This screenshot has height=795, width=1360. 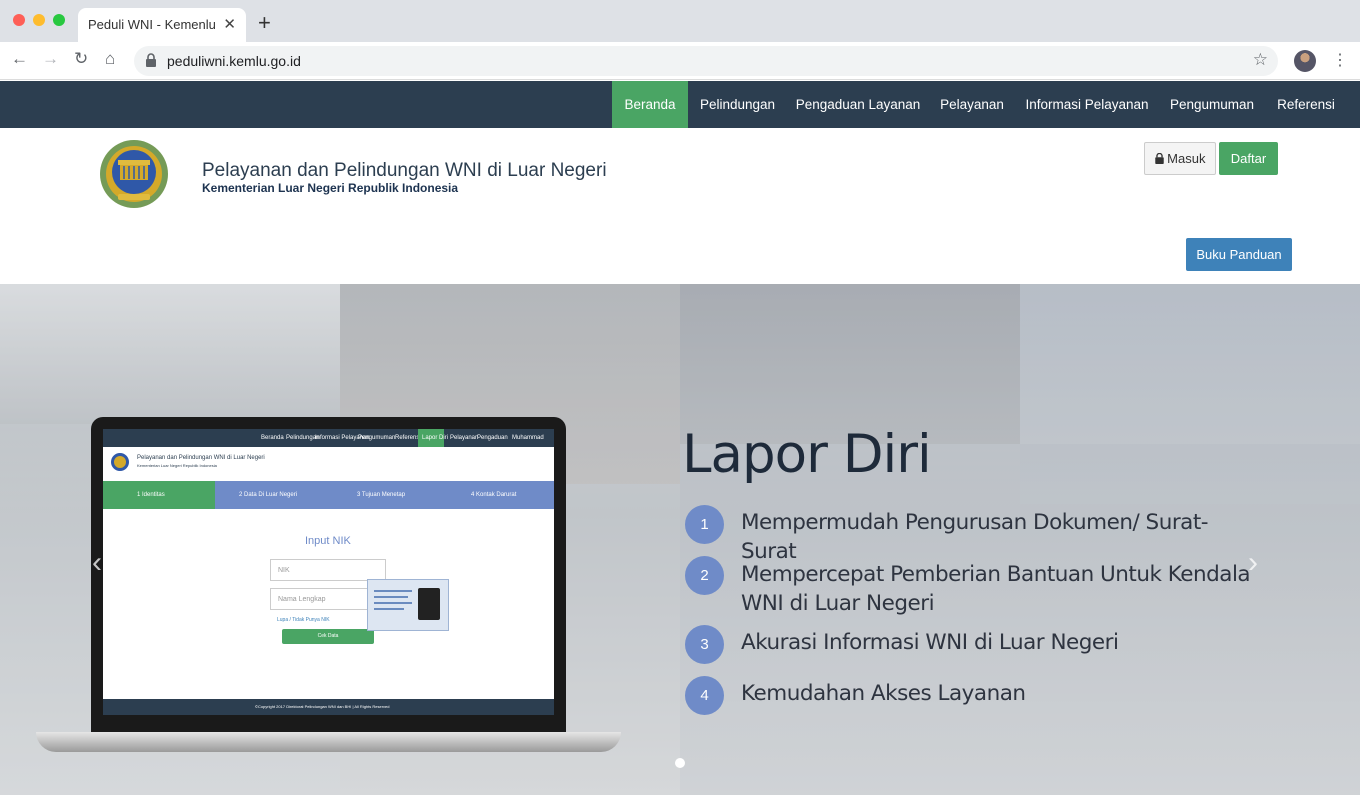 I want to click on mini-nav-item: Muhammad, so click(x=528, y=438).